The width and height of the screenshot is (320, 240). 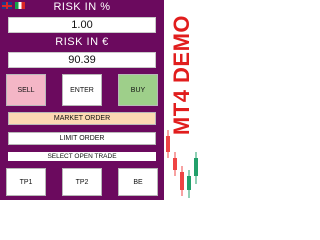 What do you see at coordinates (82, 156) in the screenshot?
I see `select-open-trade-label: SELECT OPEN TRADE` at bounding box center [82, 156].